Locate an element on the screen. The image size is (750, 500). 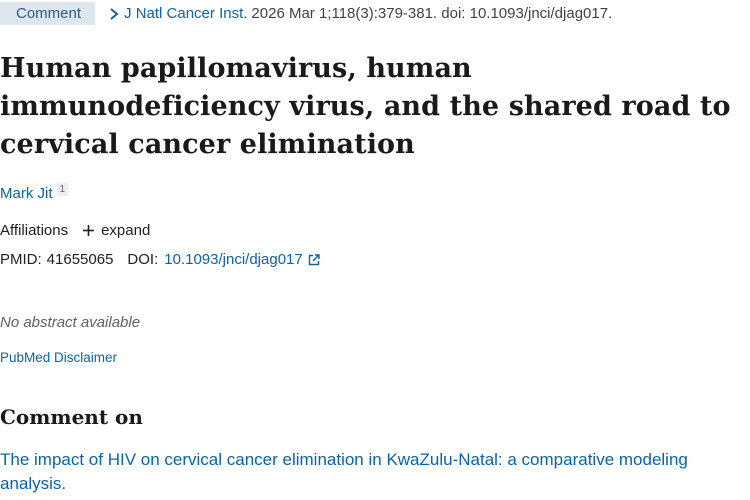
expand-affiliations-button: expand is located at coordinates (116, 230).